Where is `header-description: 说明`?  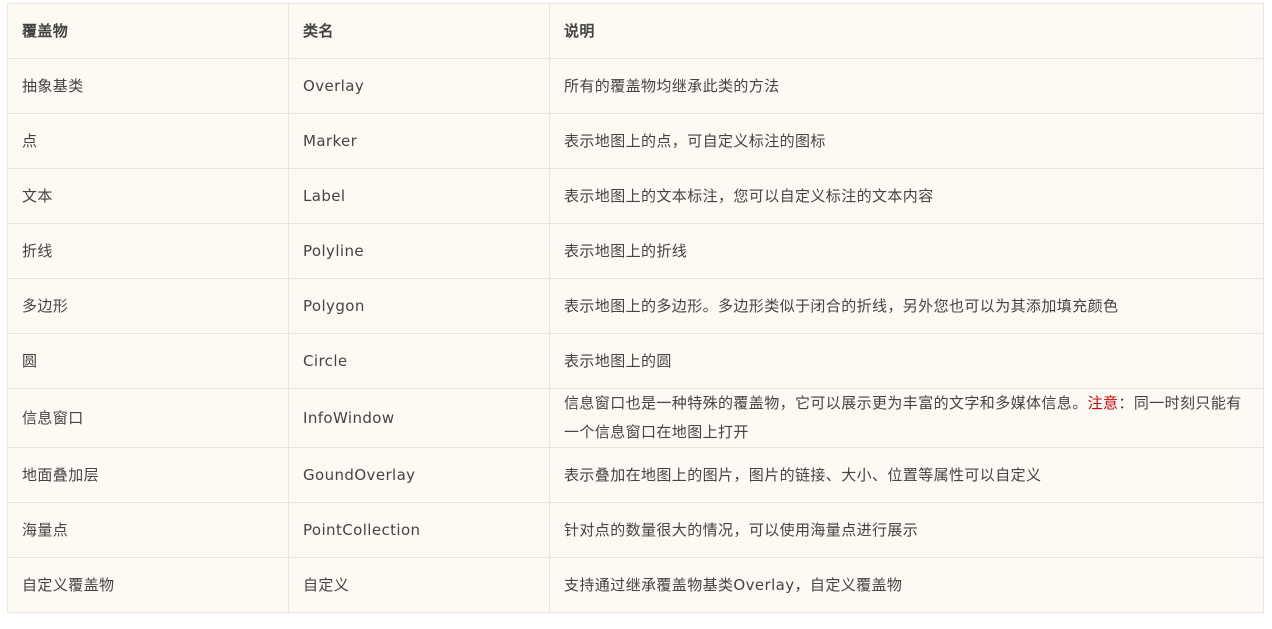 header-description: 说明 is located at coordinates (906, 31).